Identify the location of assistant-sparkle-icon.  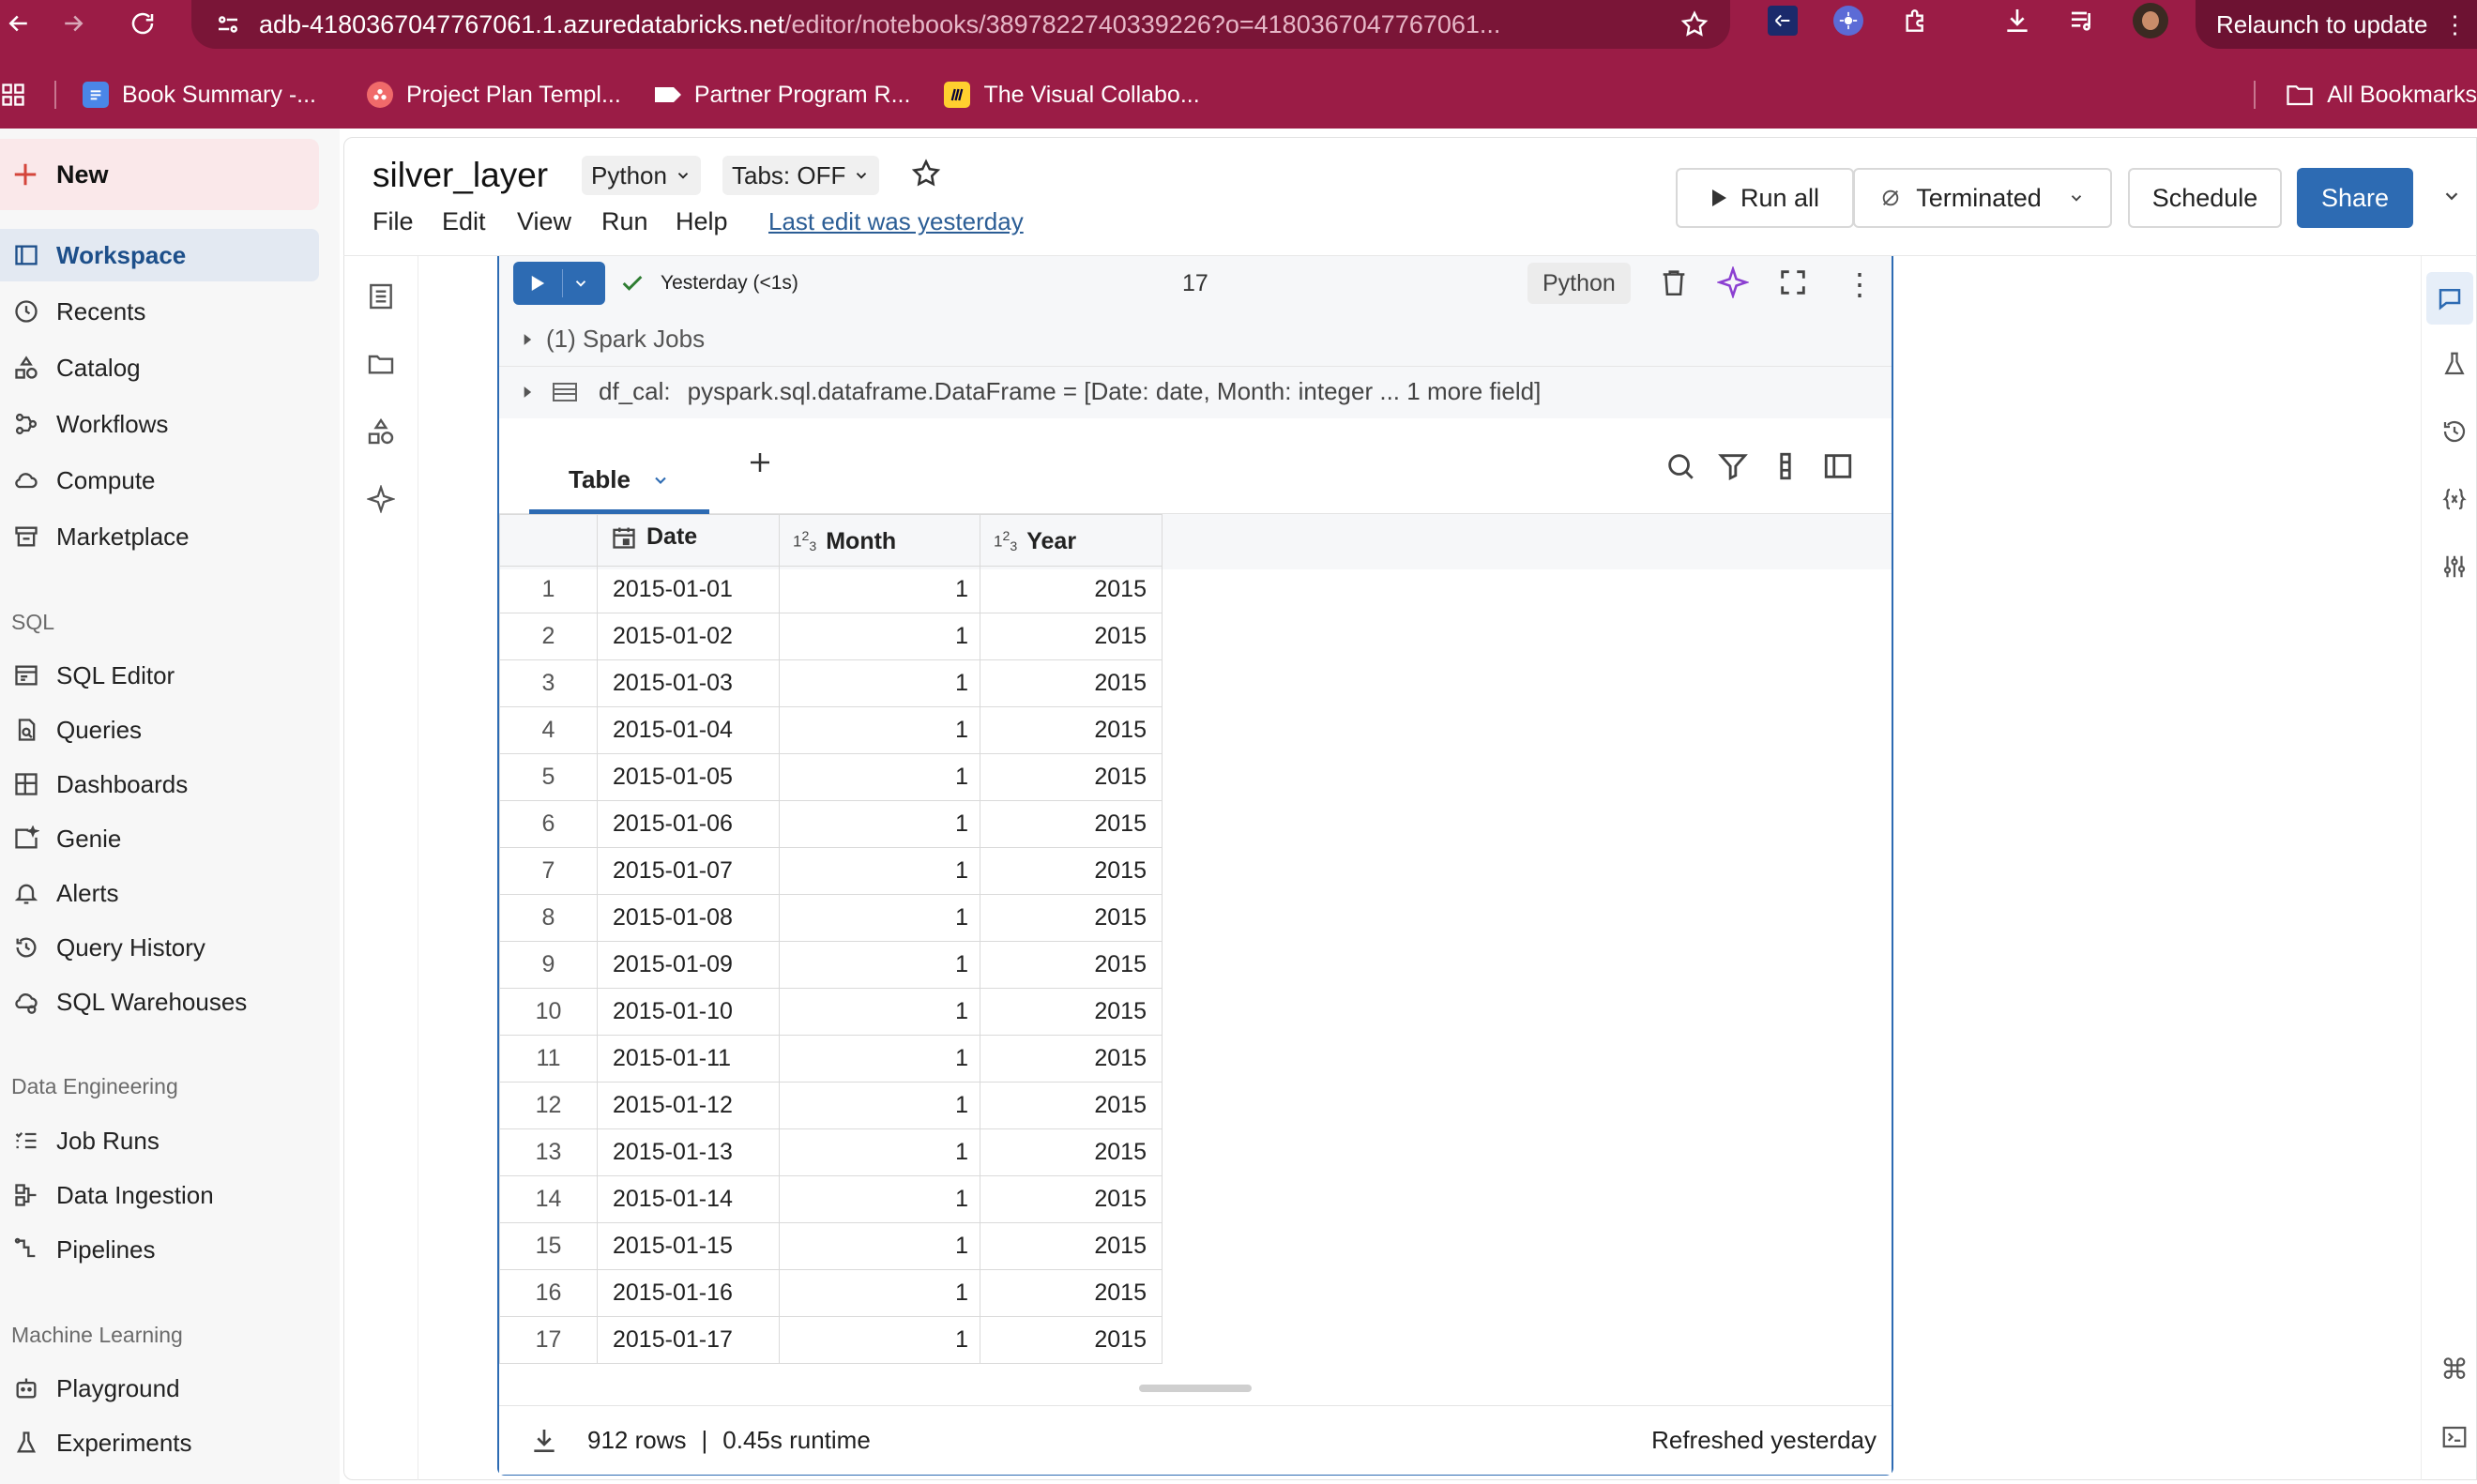
(381, 499).